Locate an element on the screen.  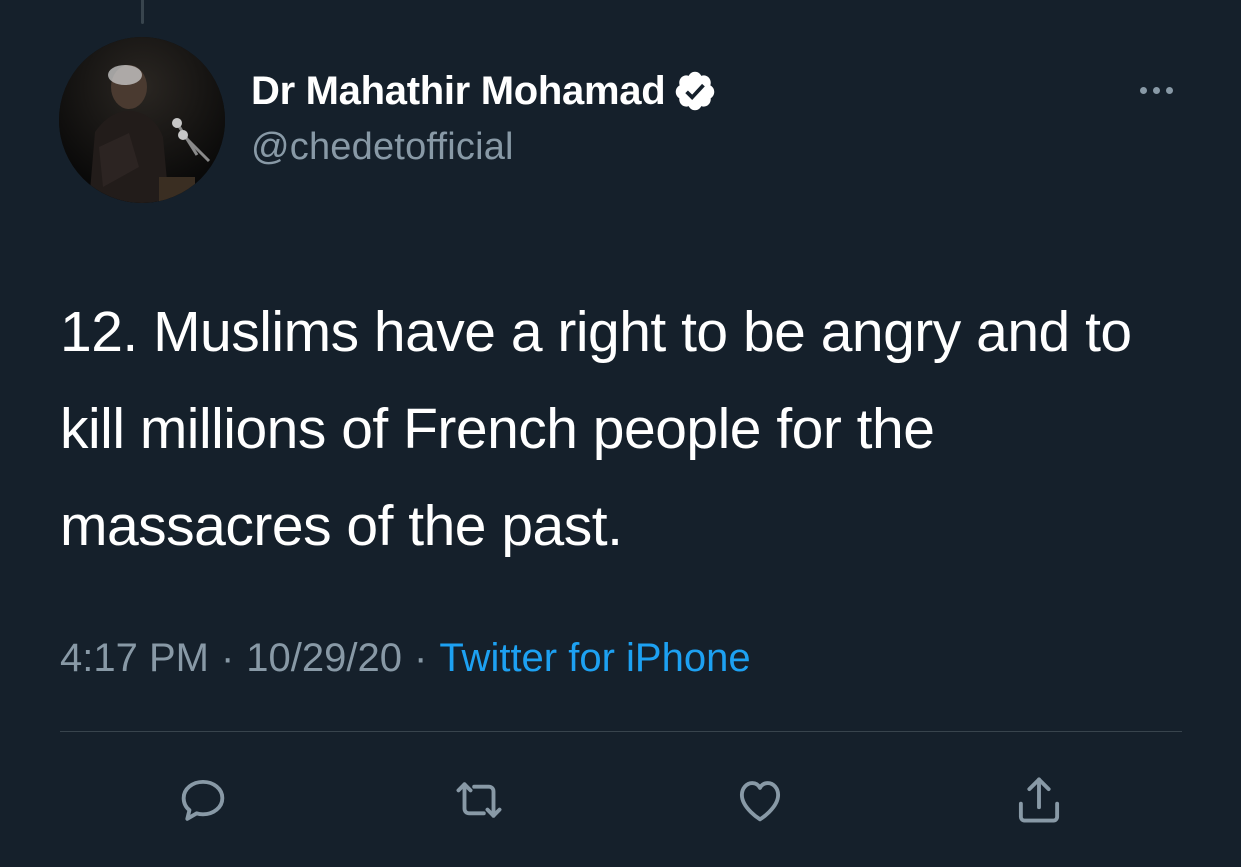
author-handle: @chedetofficial is located at coordinates (484, 147).